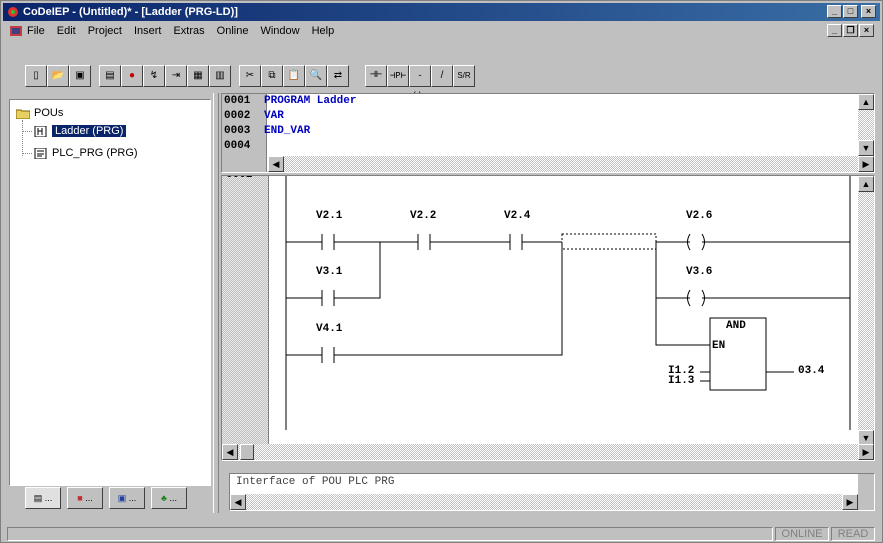  I want to click on menu-help: Help, so click(323, 31).